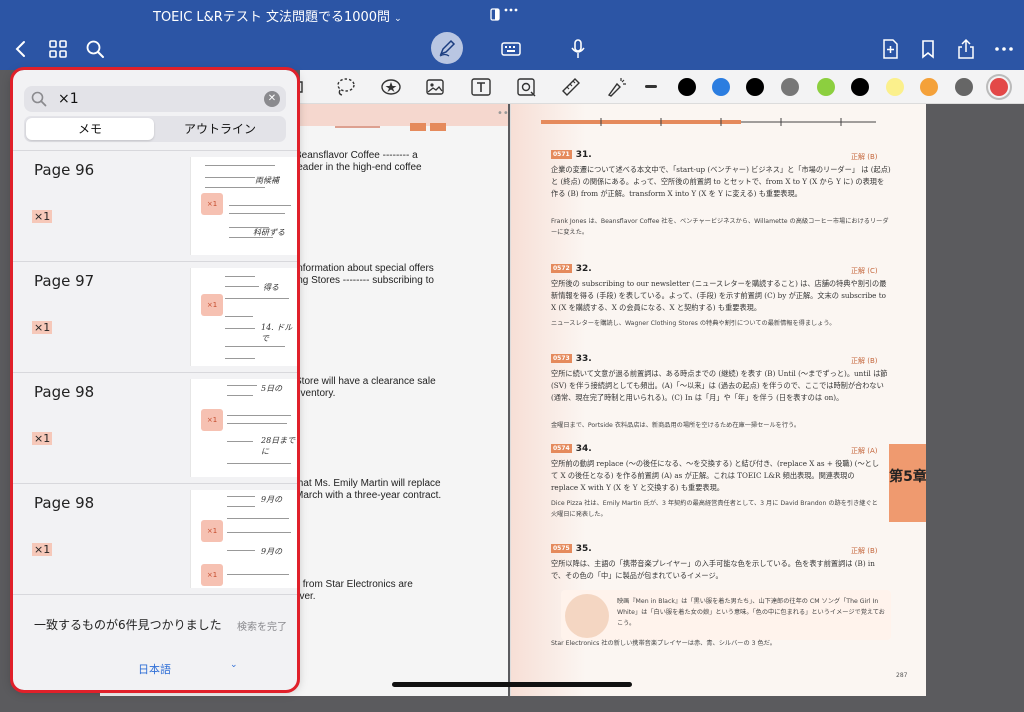  Describe the element at coordinates (966, 49) in the screenshot. I see `share-icon` at that location.